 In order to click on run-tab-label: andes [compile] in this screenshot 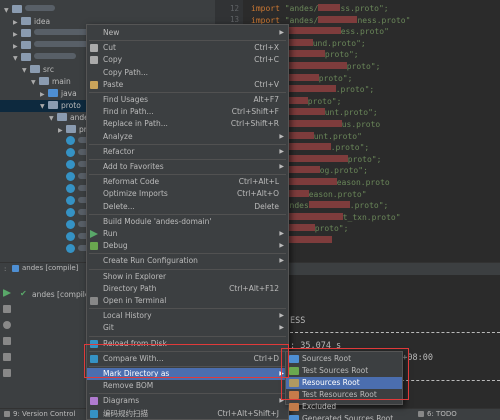, I will do `click(50, 268)`.